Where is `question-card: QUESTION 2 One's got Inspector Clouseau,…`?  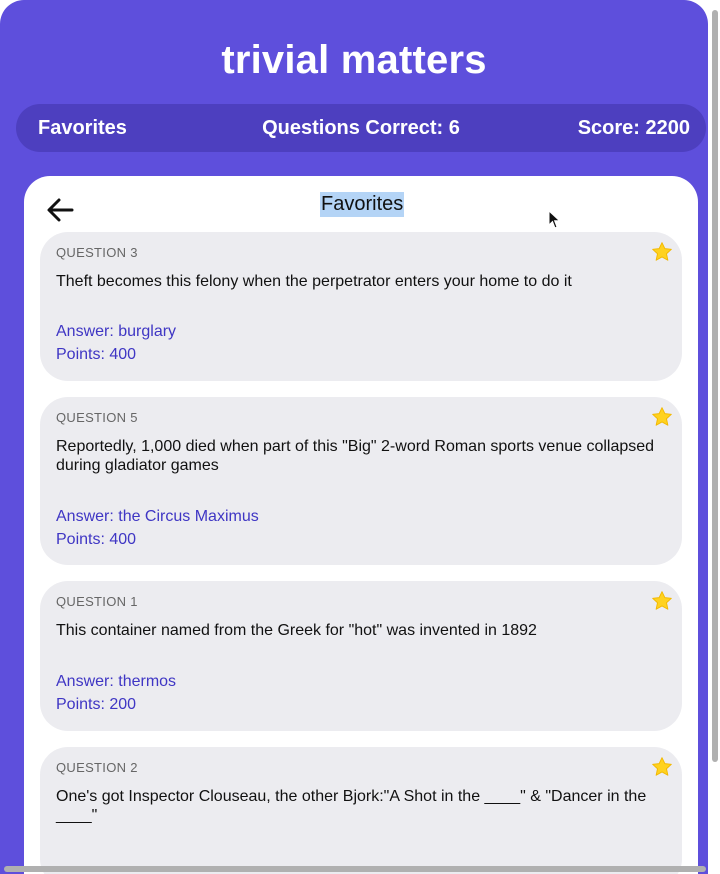 question-card: QUESTION 2 One's got Inspector Clouseau,… is located at coordinates (361, 810).